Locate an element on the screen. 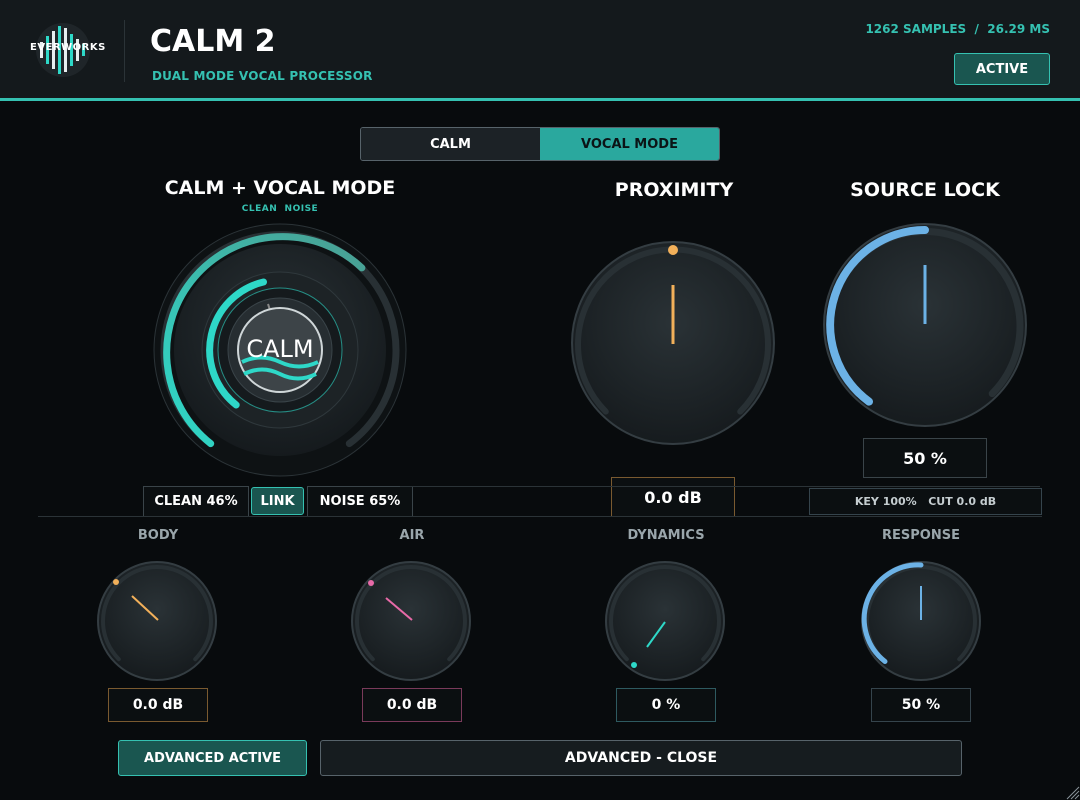  proximity-title: PROXIMITY is located at coordinates (674, 190).